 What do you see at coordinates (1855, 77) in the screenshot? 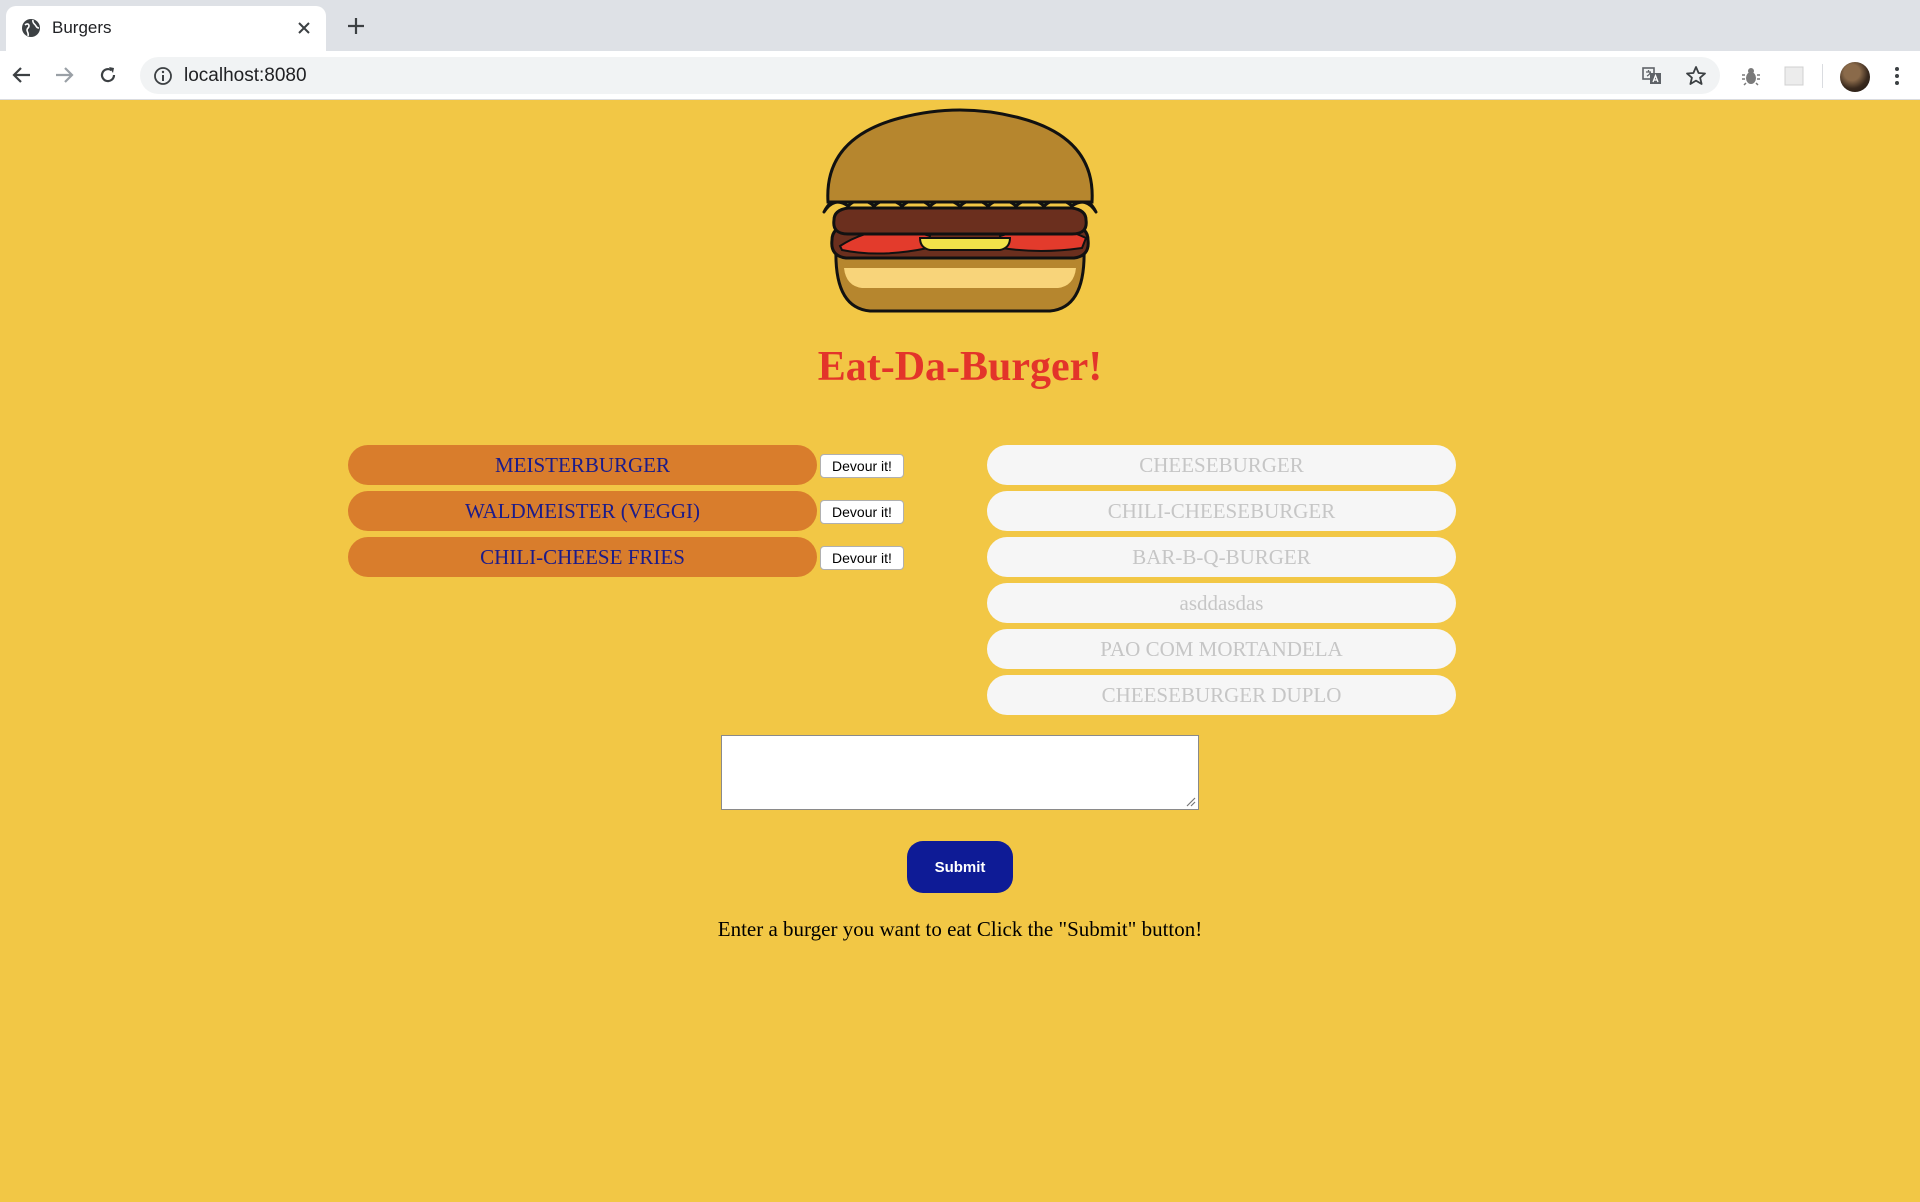
I see `avatar` at bounding box center [1855, 77].